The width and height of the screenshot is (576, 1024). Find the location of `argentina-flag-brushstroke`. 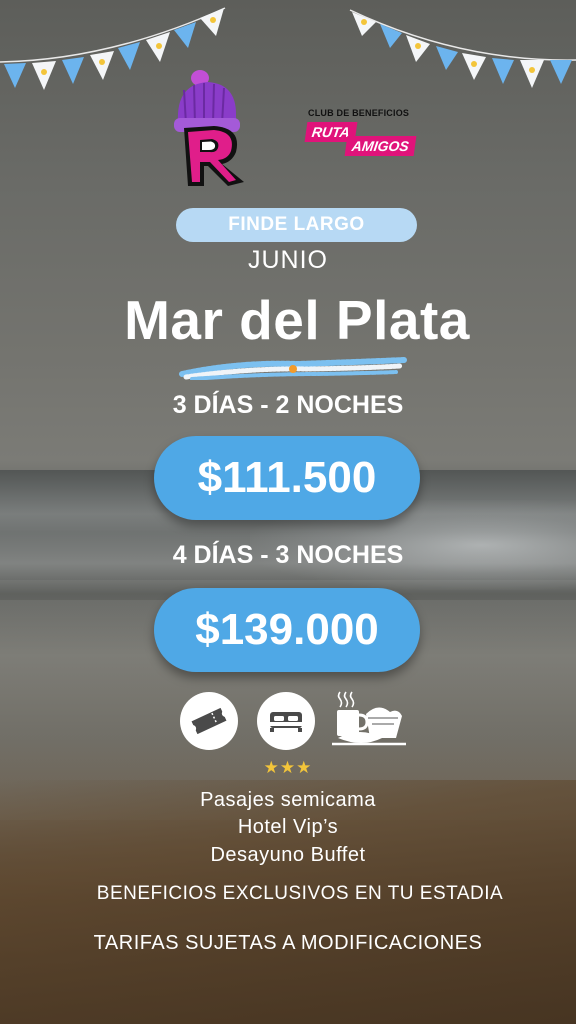

argentina-flag-brushstroke is located at coordinates (293, 368).